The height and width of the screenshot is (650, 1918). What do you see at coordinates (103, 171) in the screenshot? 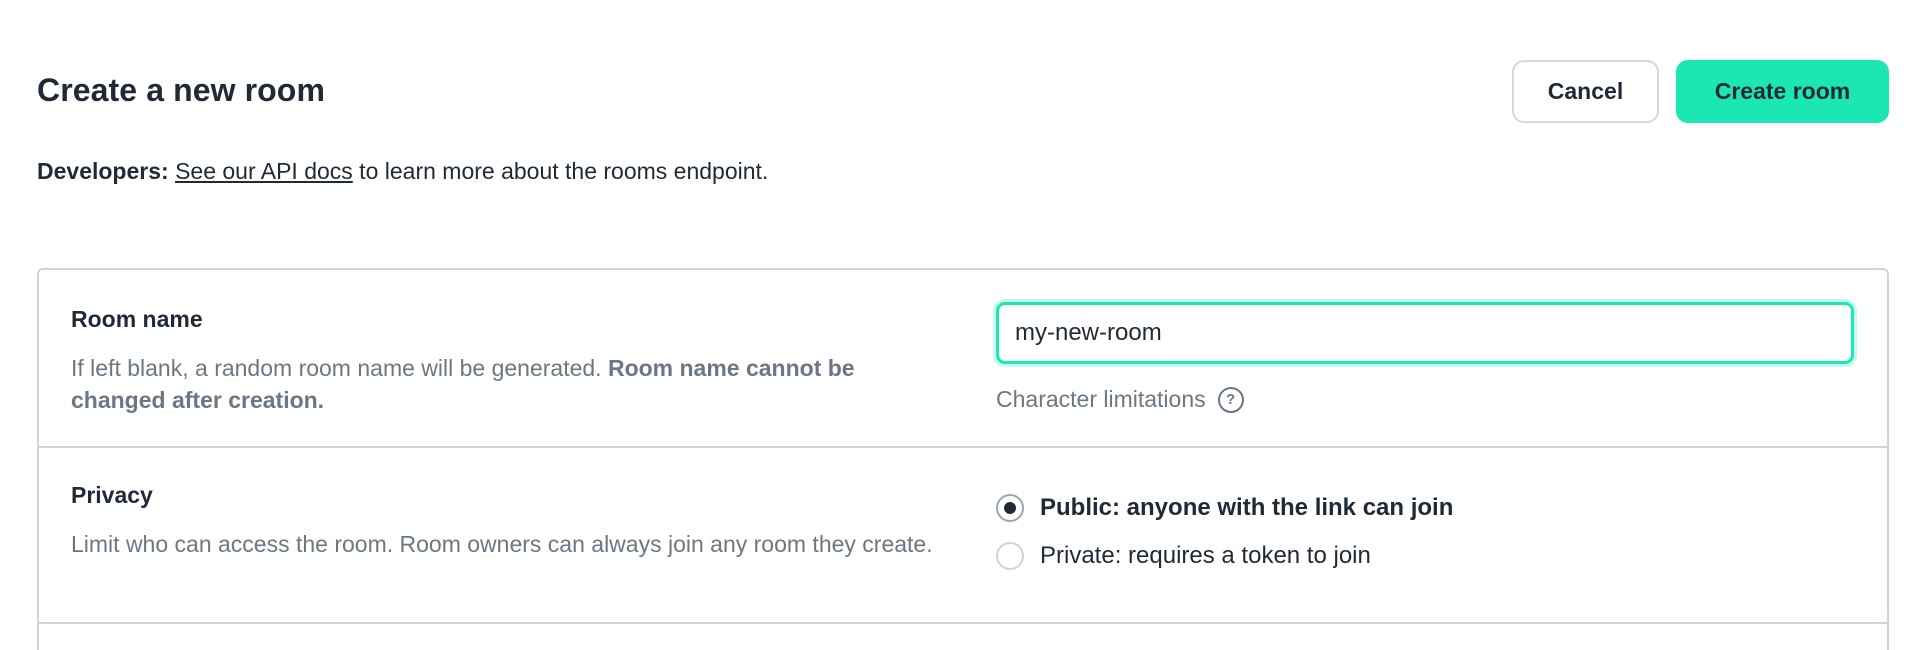
I see `developers-label: Developers:` at bounding box center [103, 171].